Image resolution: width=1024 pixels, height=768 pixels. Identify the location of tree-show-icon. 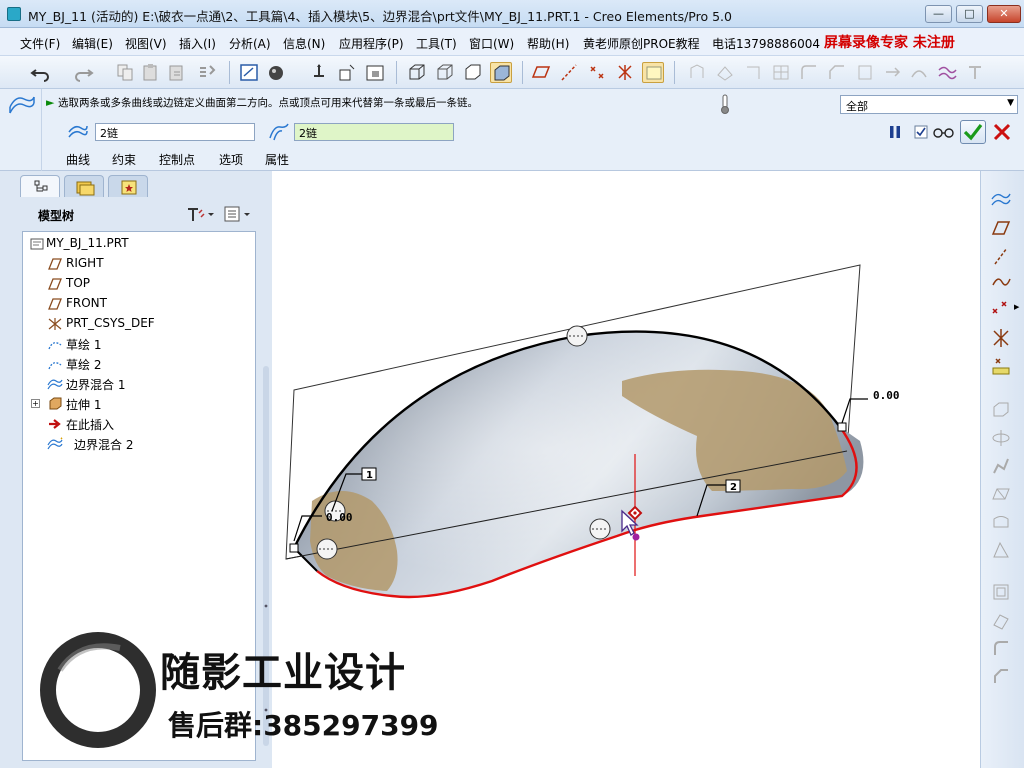
(239, 214).